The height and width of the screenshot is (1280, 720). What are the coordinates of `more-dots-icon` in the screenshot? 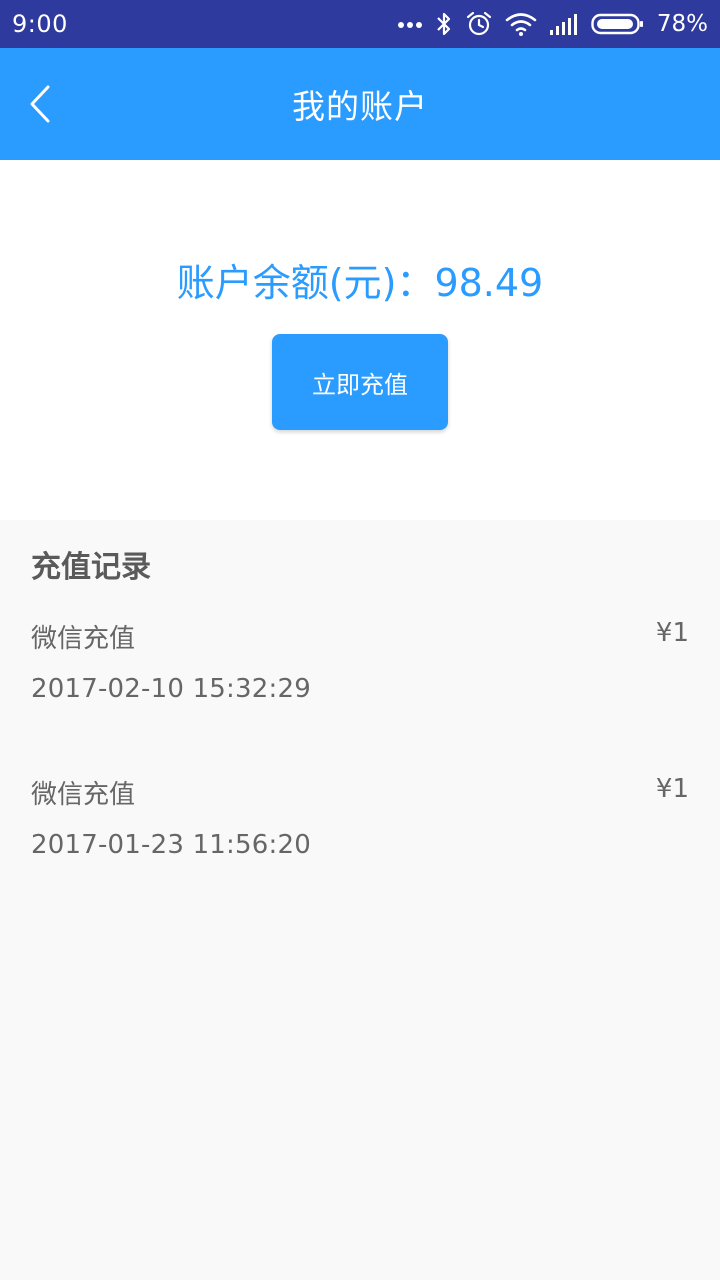 It's located at (409, 25).